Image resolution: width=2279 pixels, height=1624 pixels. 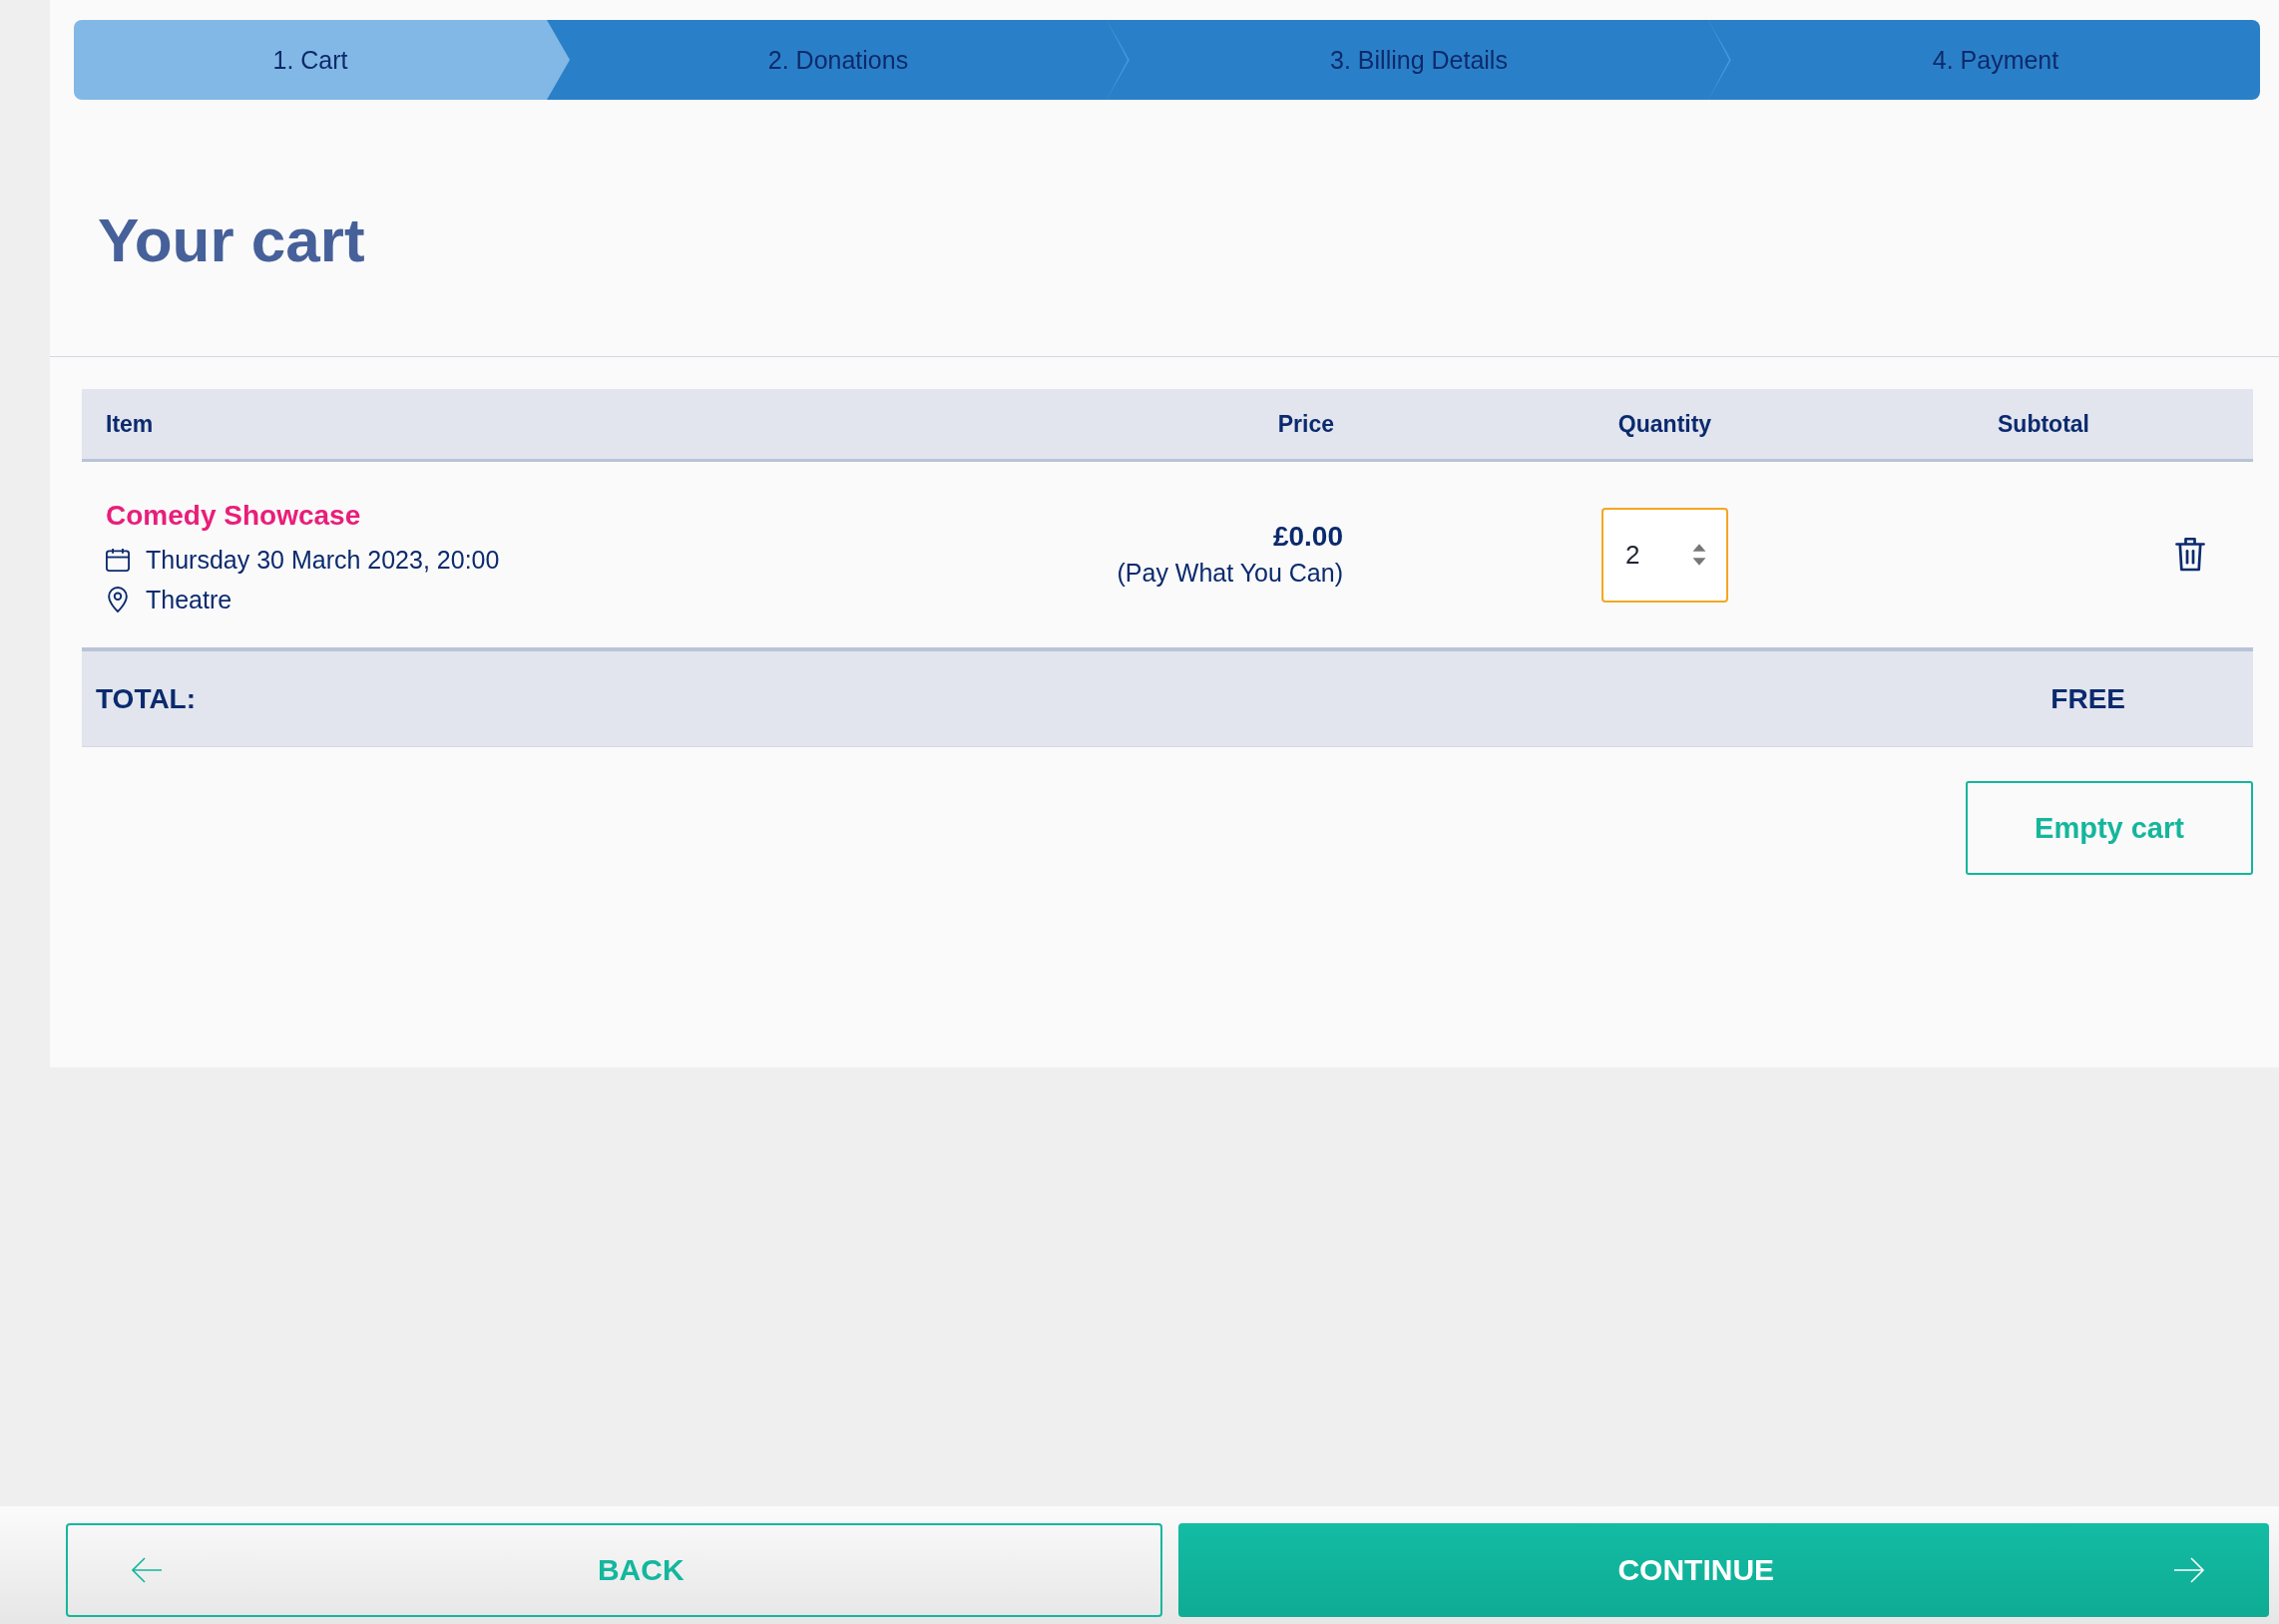 I want to click on trash-icon, so click(x=2190, y=555).